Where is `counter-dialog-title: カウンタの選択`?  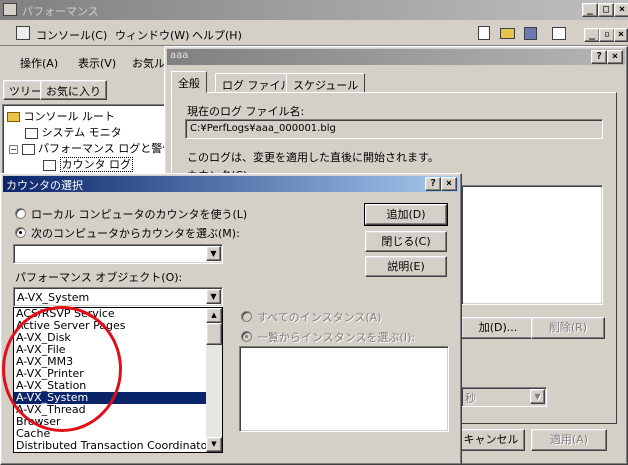 counter-dialog-title: カウンタの選択 is located at coordinates (44, 185).